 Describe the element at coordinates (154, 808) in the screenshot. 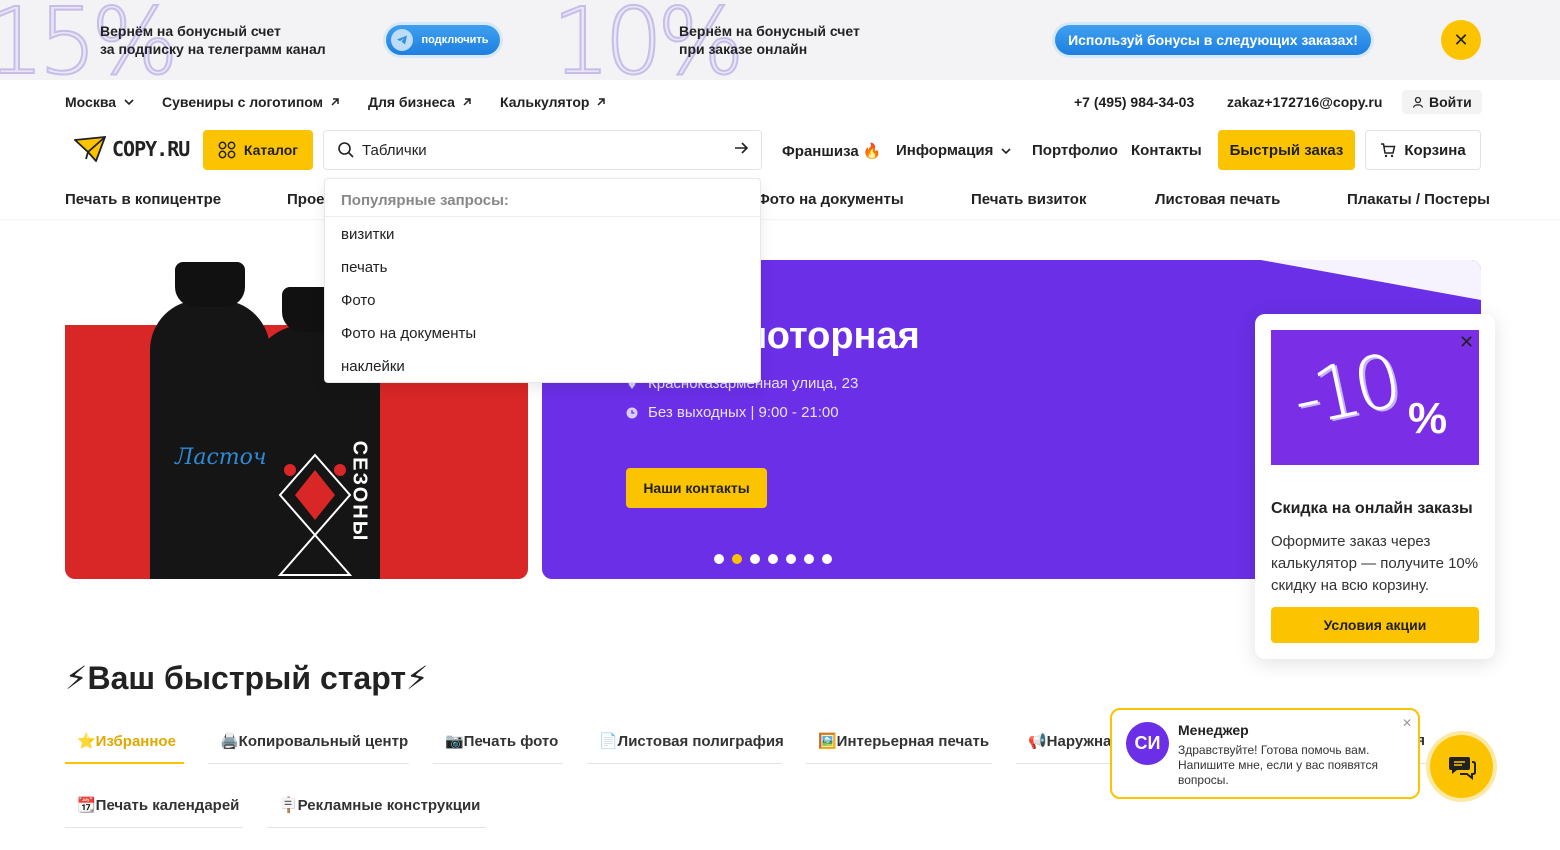

I see `tab-calendars: 📆Печать календарей` at that location.